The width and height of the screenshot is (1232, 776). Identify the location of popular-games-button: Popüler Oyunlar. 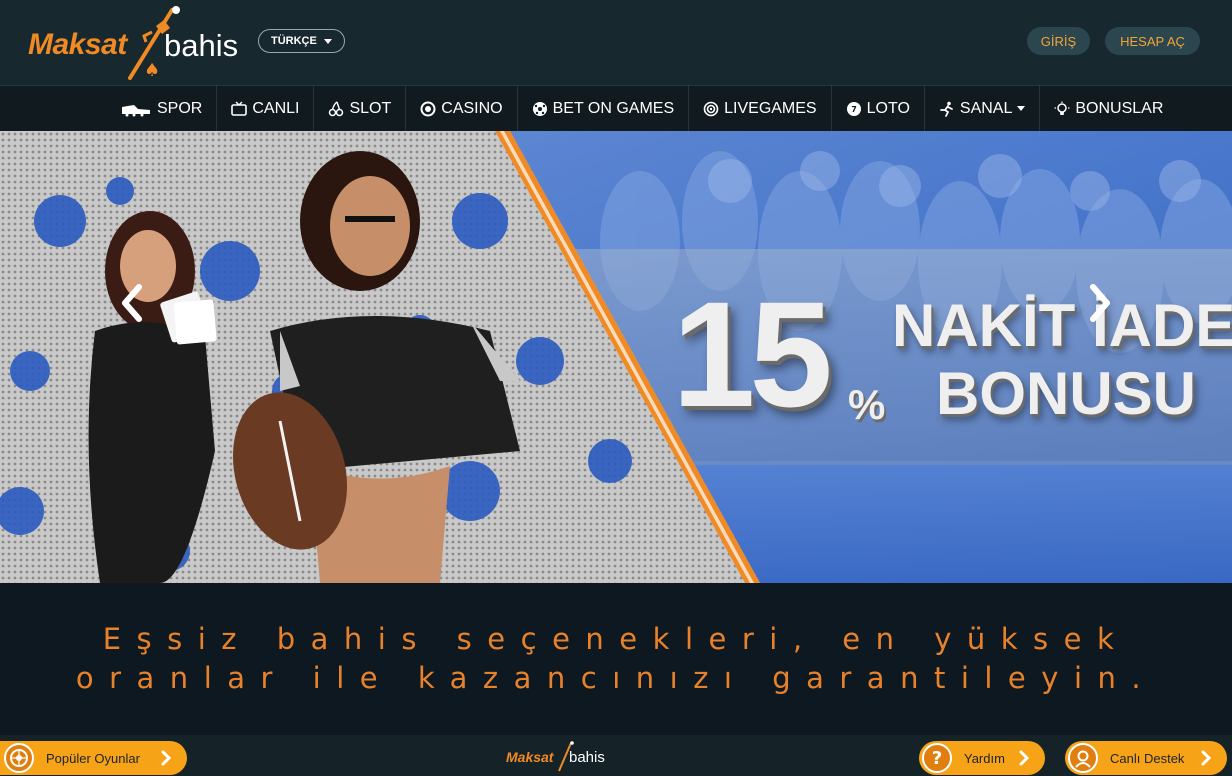
(93, 758).